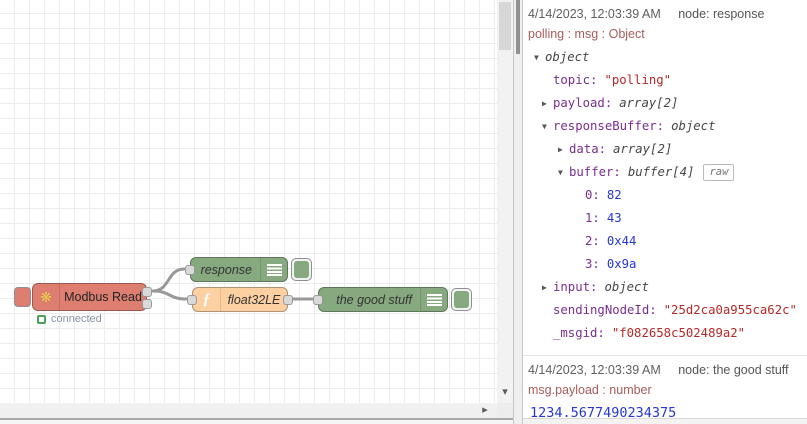 The width and height of the screenshot is (807, 424). I want to click on tree-row: 082, so click(665, 195).